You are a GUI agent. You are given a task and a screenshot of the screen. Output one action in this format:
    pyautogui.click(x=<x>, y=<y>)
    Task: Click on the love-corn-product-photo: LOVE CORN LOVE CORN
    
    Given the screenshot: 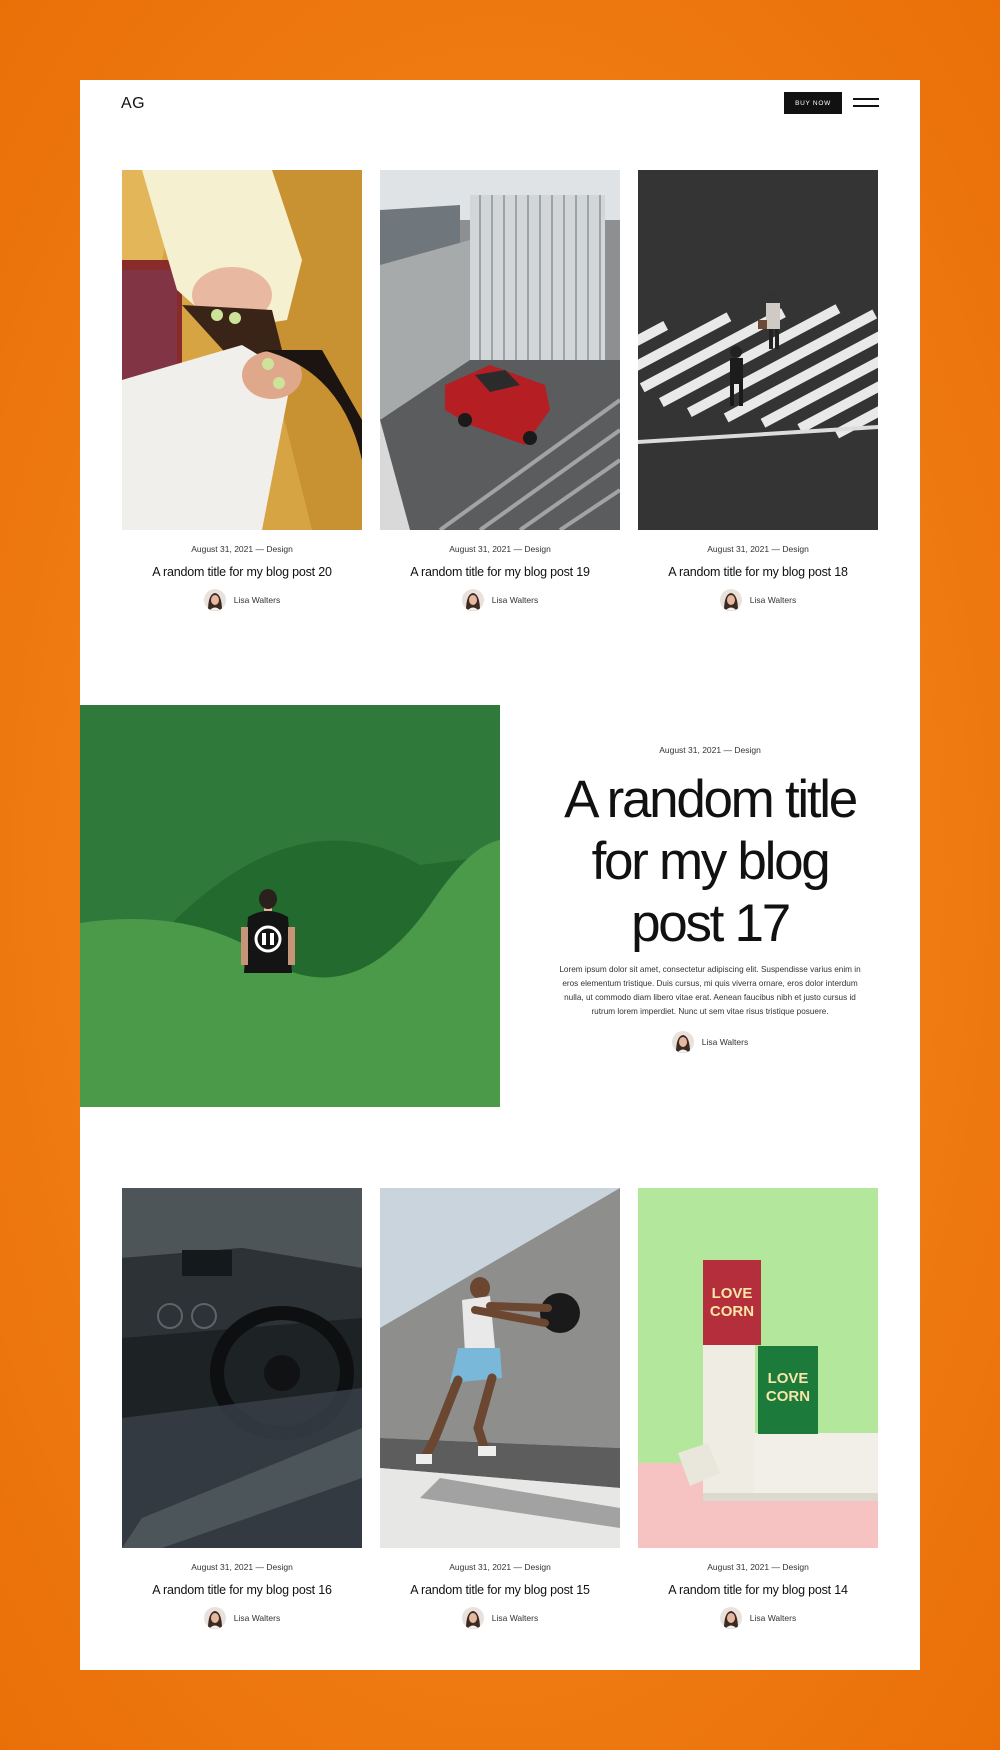 What is the action you would take?
    pyautogui.click(x=758, y=1368)
    